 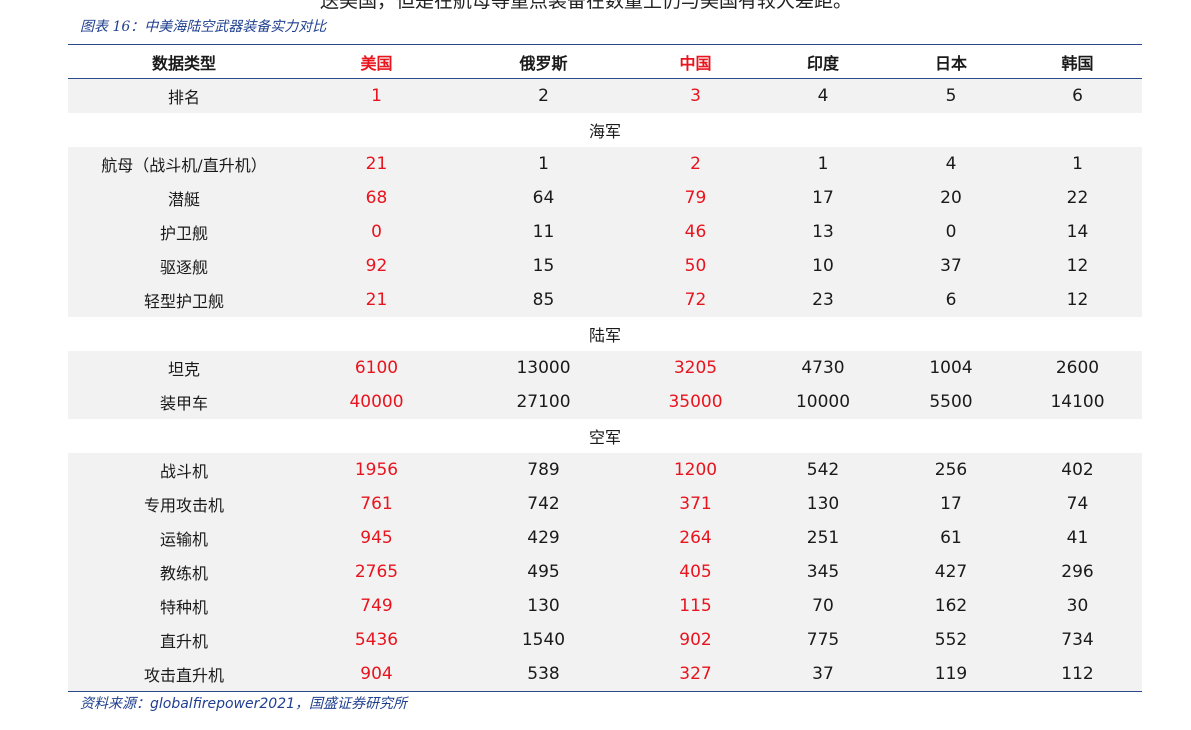 I want to click on table-cell: 72, so click(x=695, y=300).